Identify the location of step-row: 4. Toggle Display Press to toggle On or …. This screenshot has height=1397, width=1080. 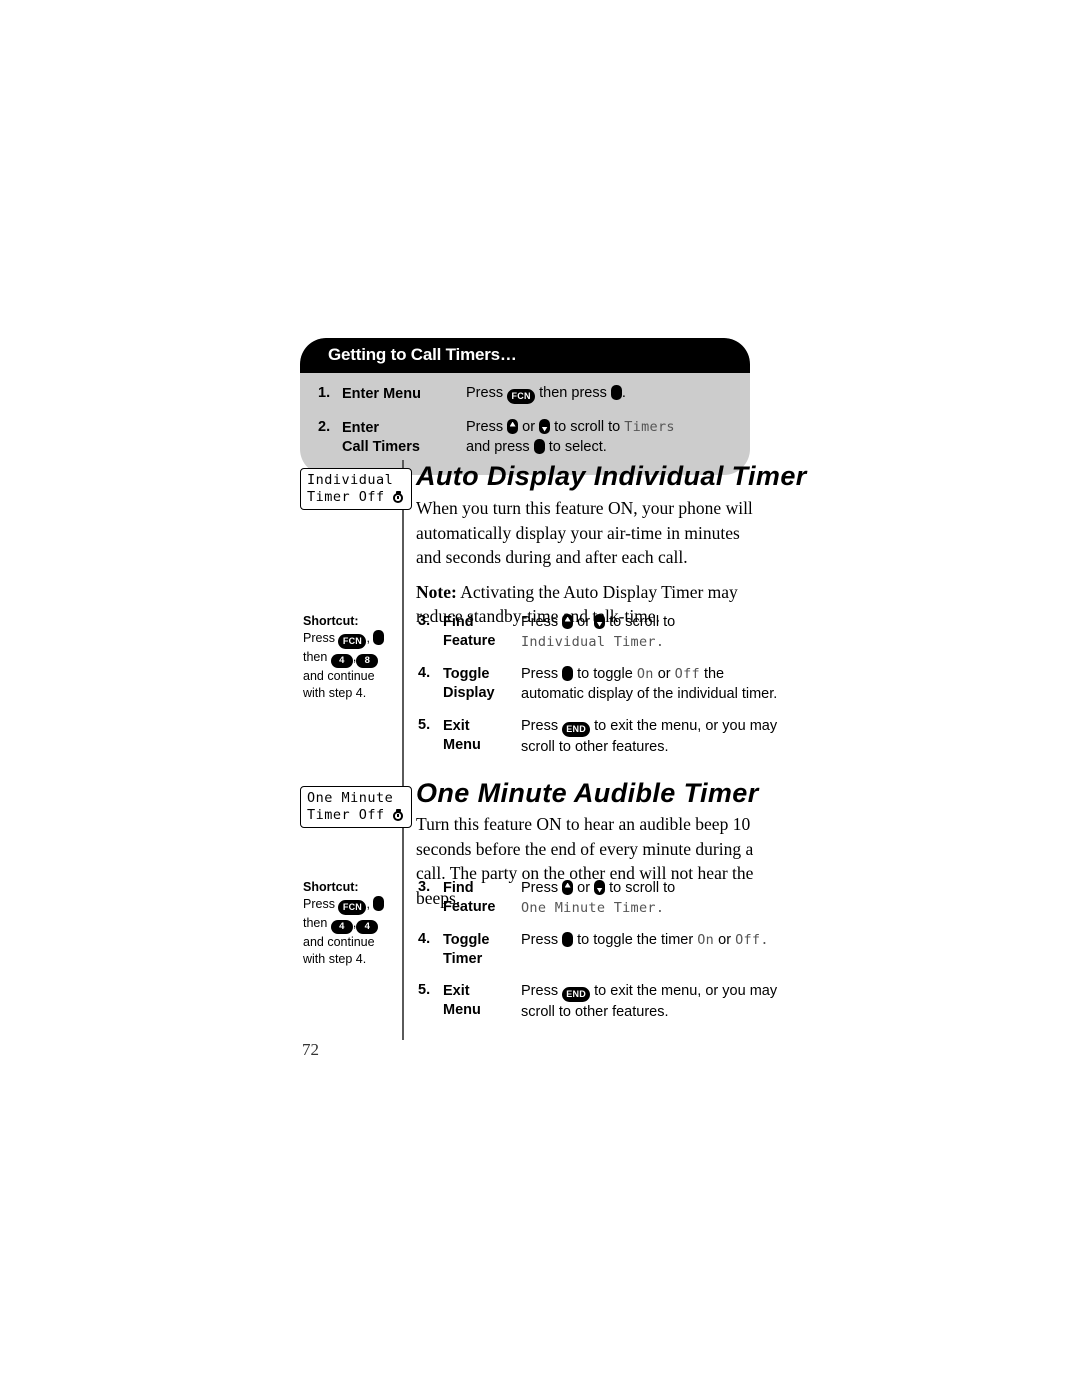
(598, 690).